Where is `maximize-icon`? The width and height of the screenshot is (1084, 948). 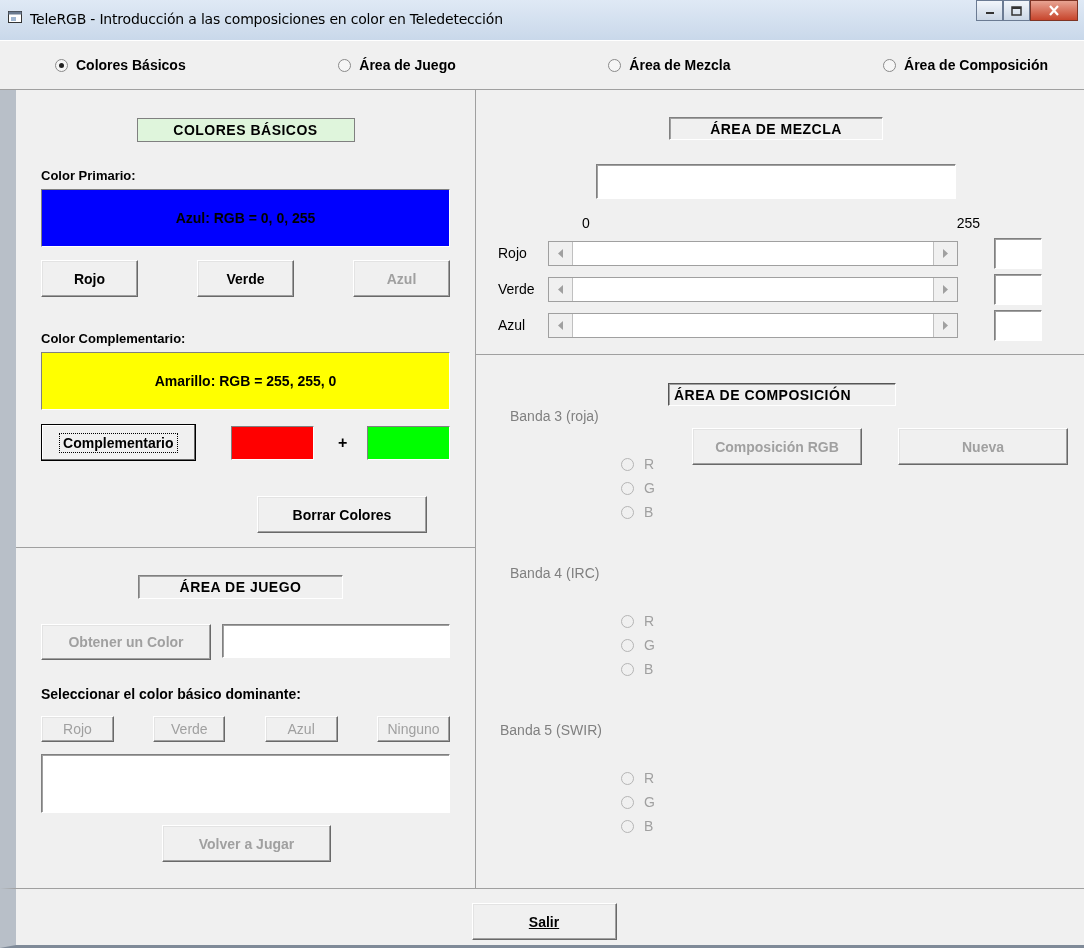
maximize-icon is located at coordinates (1016, 10).